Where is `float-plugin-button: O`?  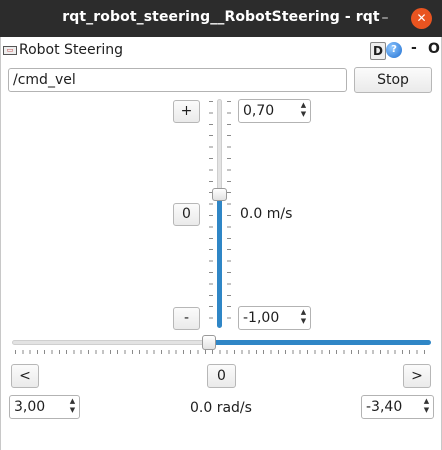
float-plugin-button: O is located at coordinates (434, 49).